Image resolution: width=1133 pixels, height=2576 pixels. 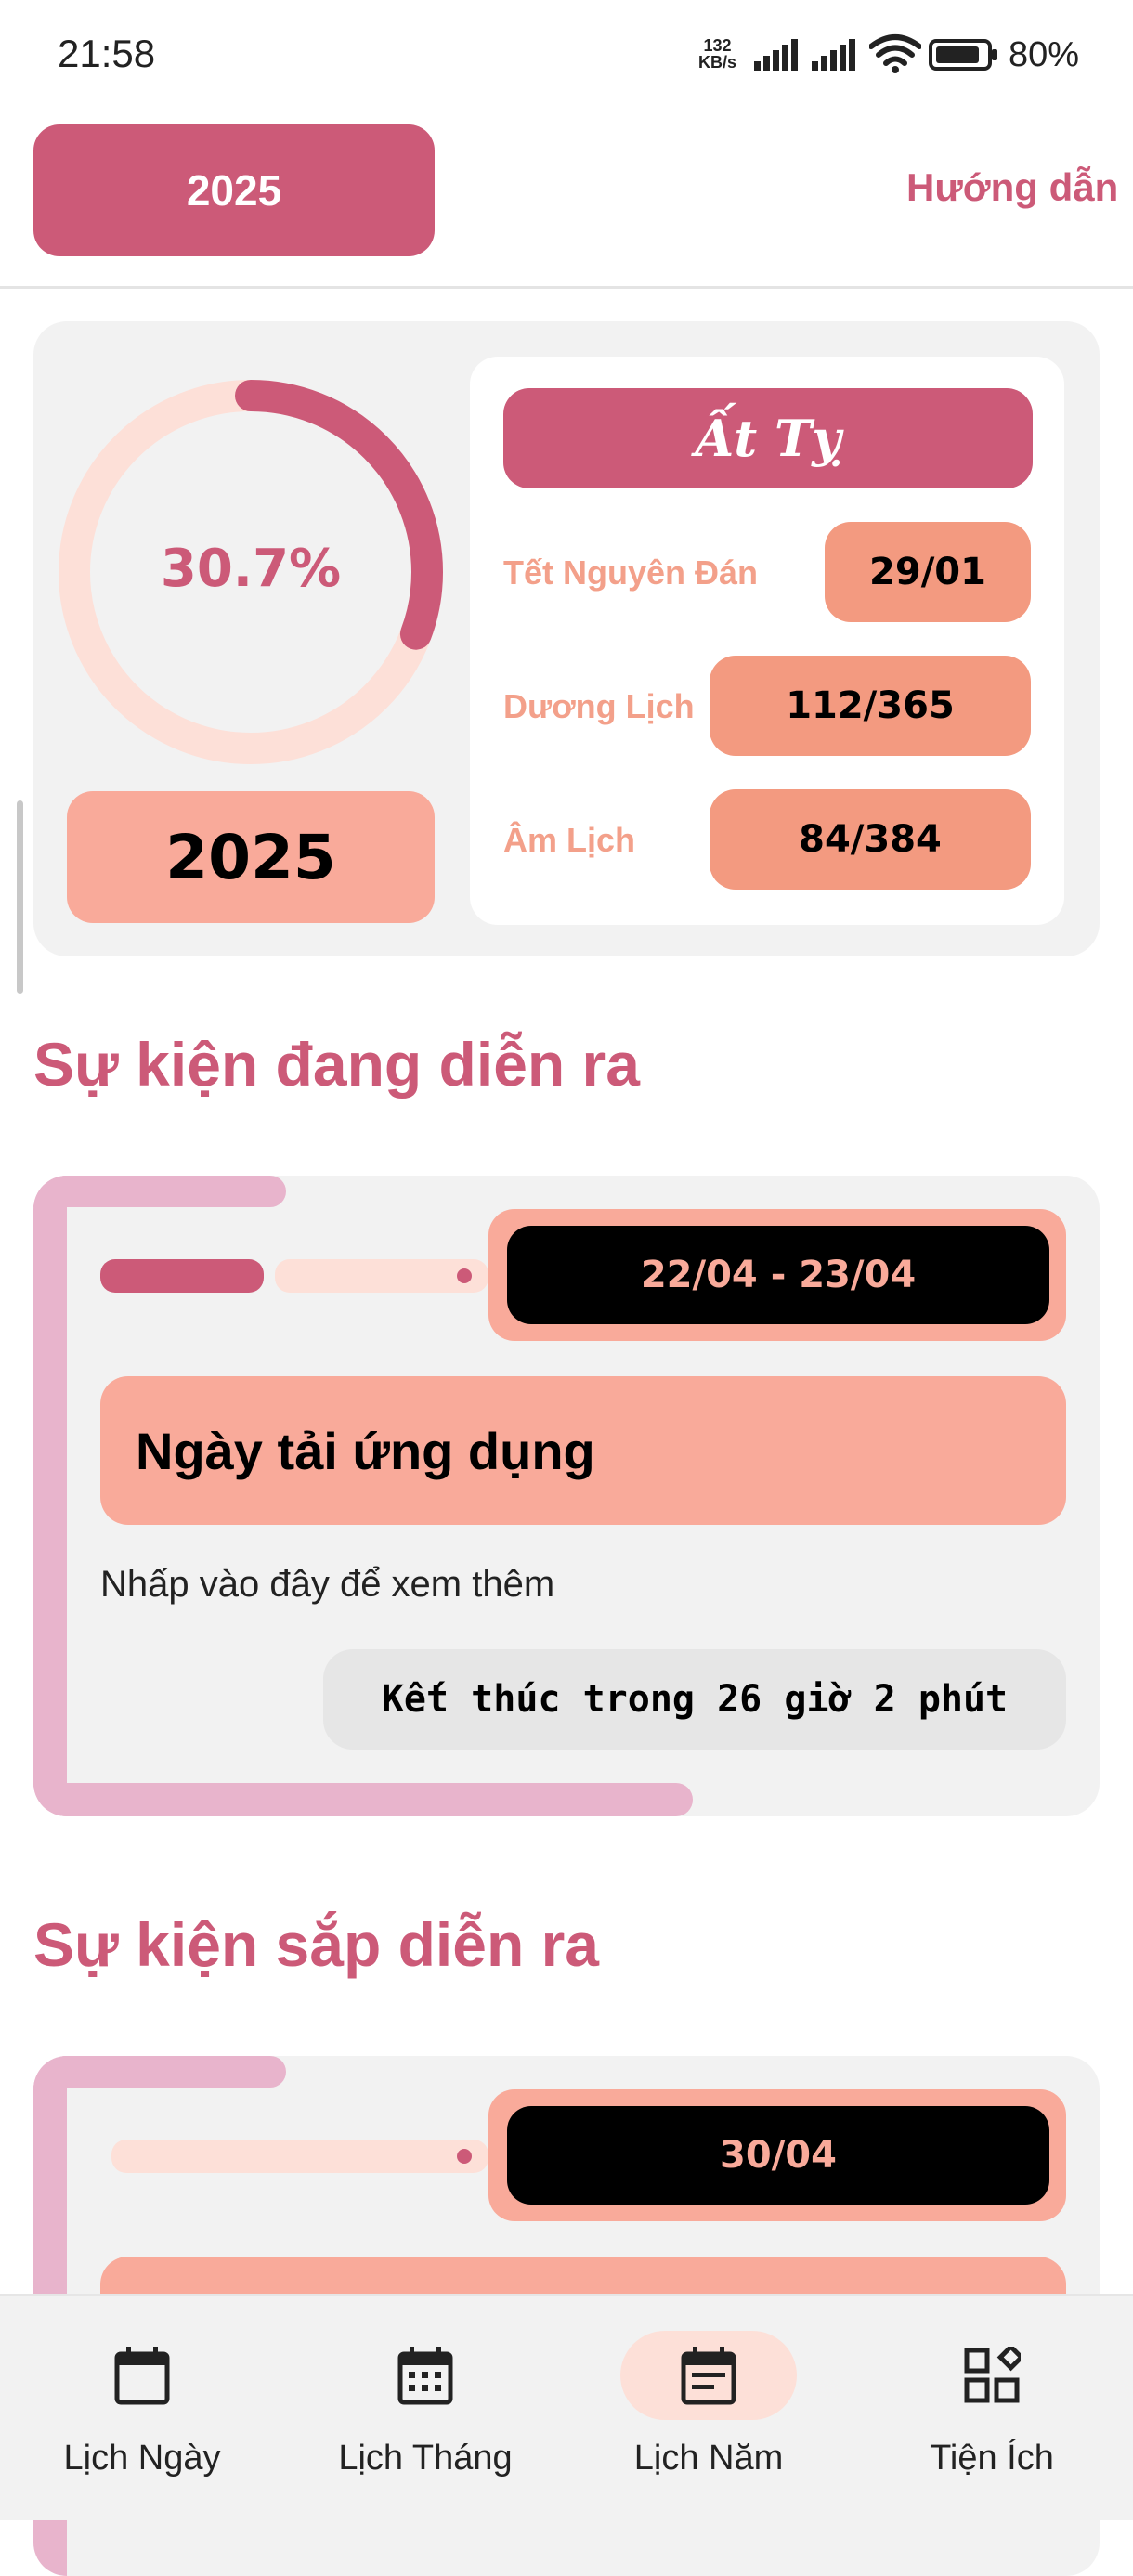 What do you see at coordinates (426, 2459) in the screenshot?
I see `nav-label: Lịch Tháng` at bounding box center [426, 2459].